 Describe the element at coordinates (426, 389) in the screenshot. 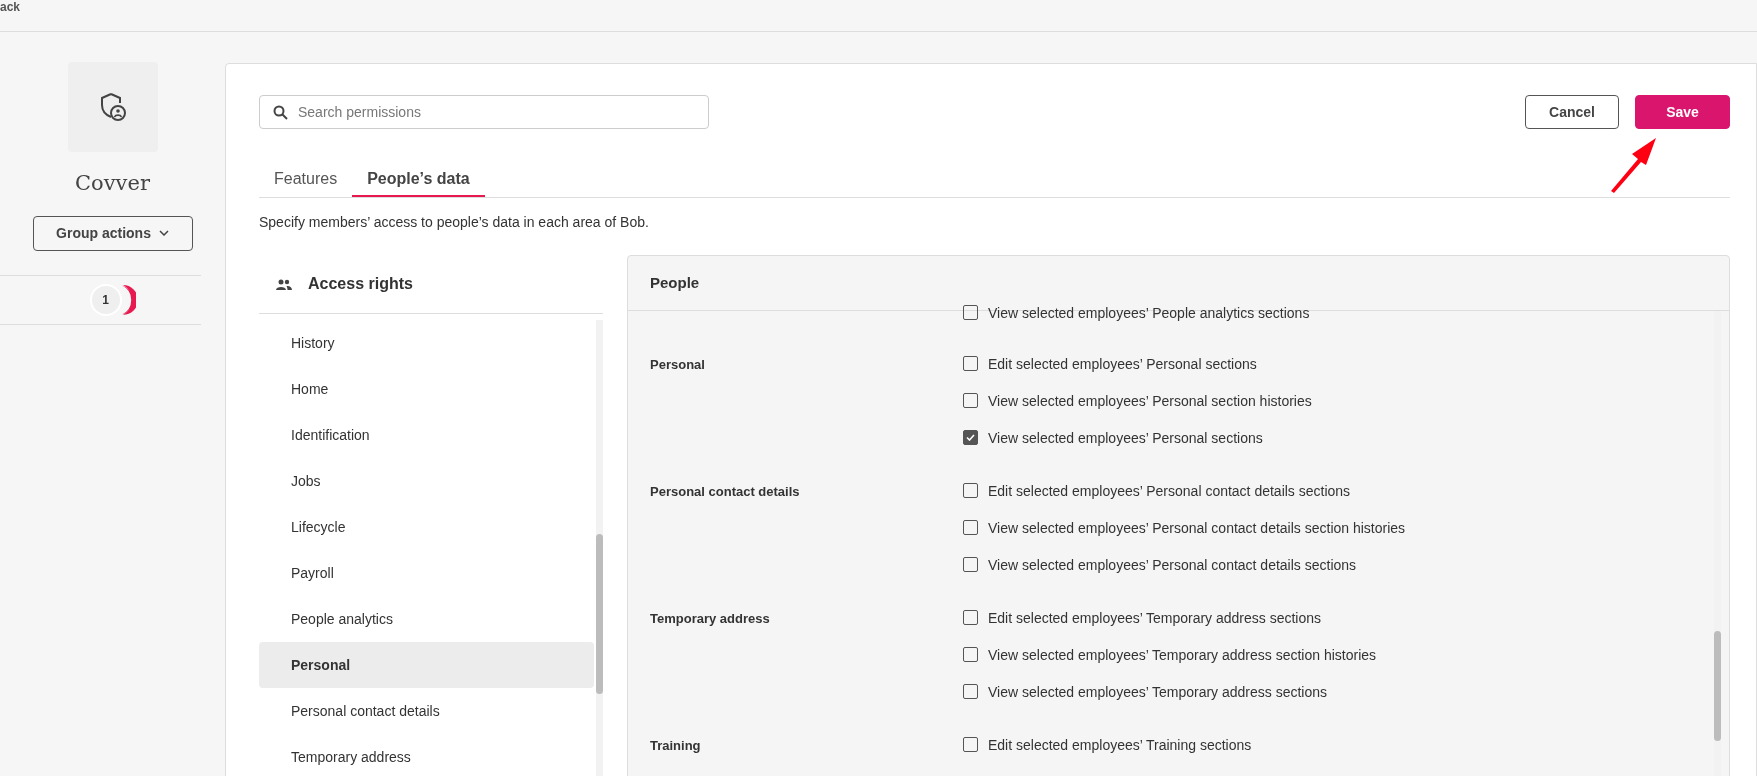

I see `area-list-item: Home` at that location.